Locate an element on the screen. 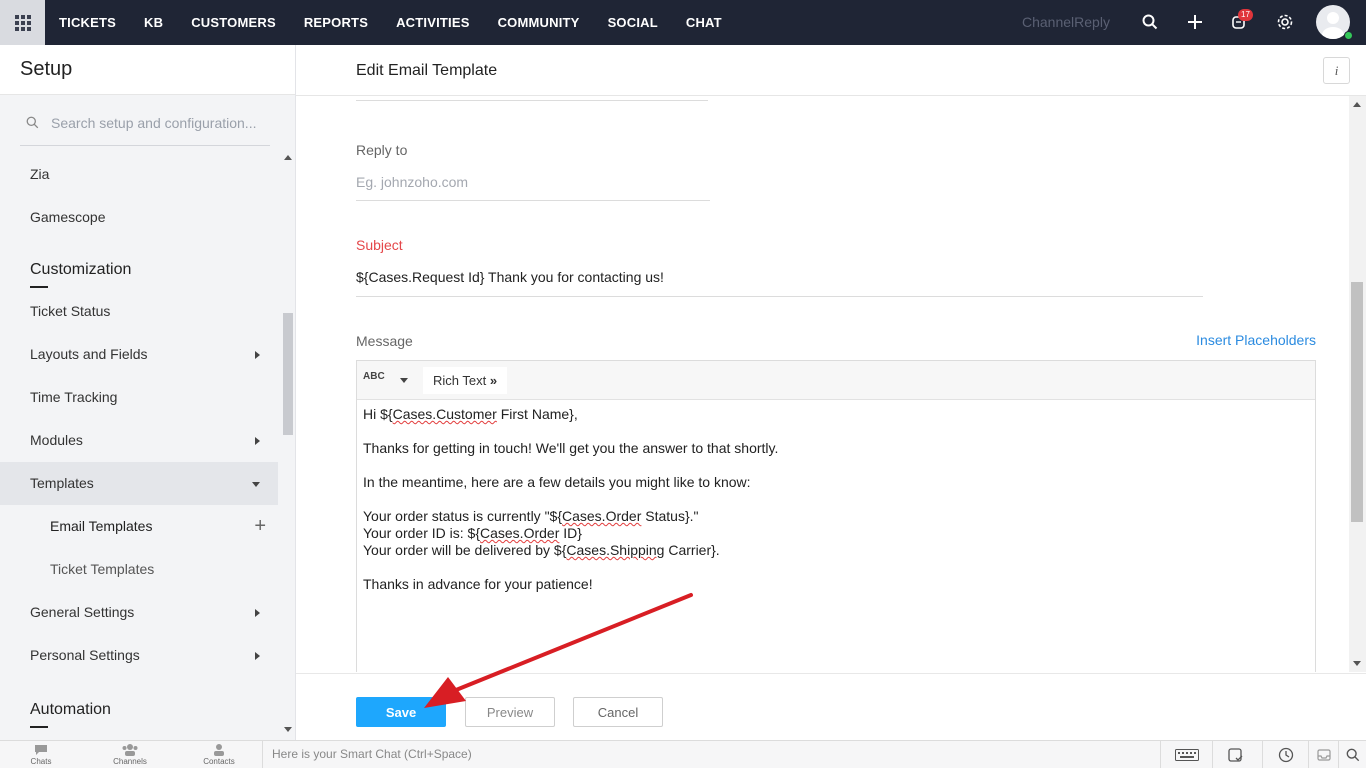 This screenshot has height=768, width=1366. sidebar-item-templates: Templates is located at coordinates (139, 483).